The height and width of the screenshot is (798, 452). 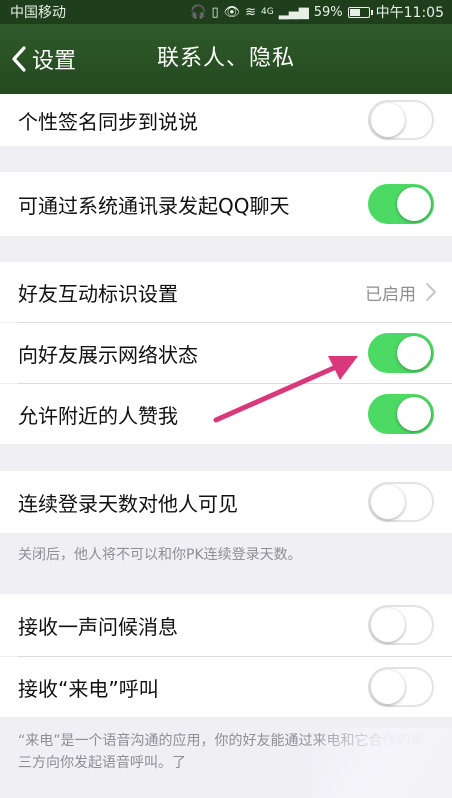 I want to click on friend-interaction-value: 已启用, so click(x=390, y=294).